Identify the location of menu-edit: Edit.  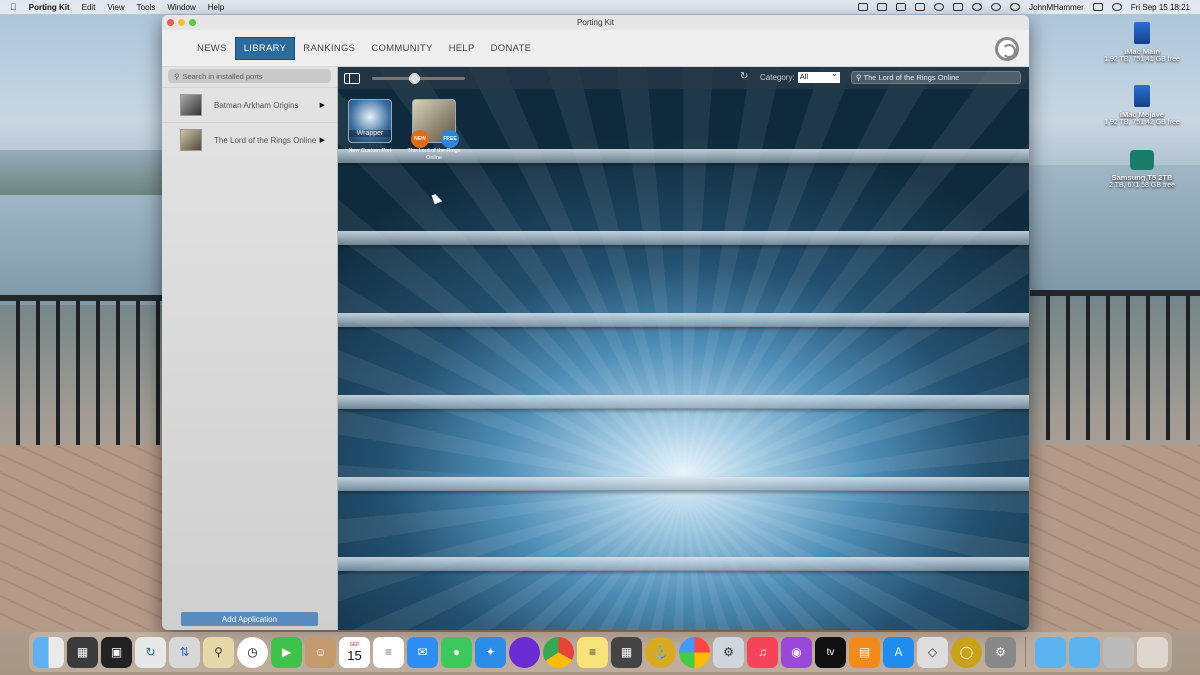
(89, 7).